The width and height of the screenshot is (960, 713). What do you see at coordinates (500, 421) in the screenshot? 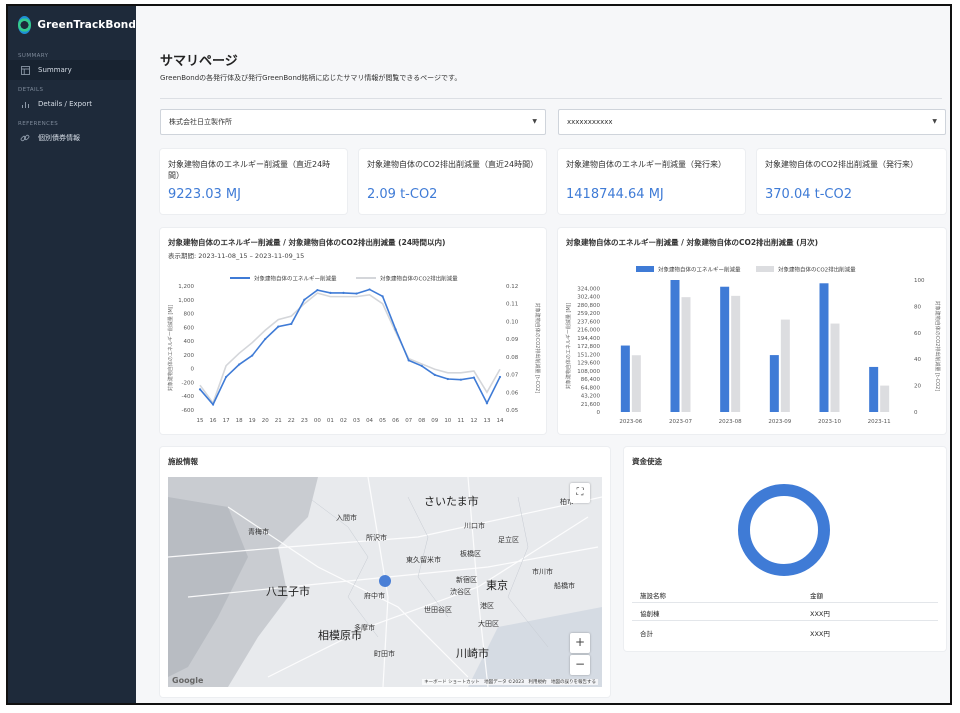
I see `x-tick-label: 14` at bounding box center [500, 421].